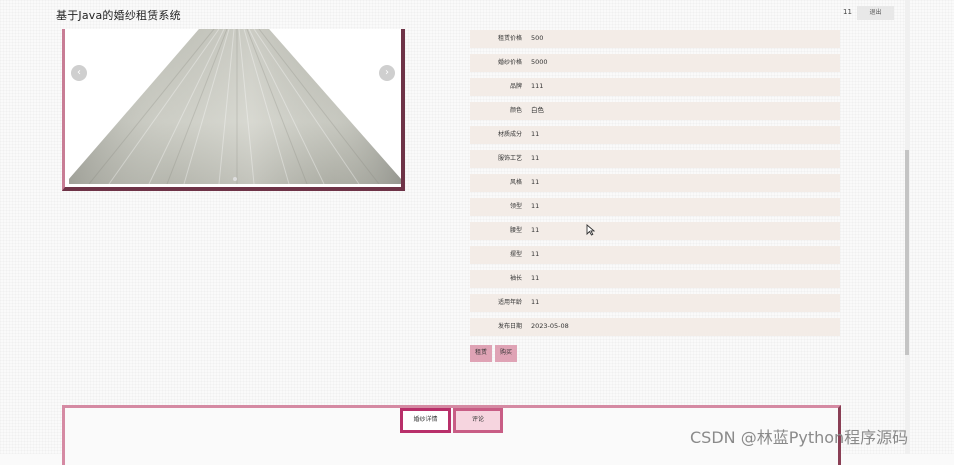 The height and width of the screenshot is (465, 954). Describe the element at coordinates (590, 230) in the screenshot. I see `mouse-pointer-icon` at that location.